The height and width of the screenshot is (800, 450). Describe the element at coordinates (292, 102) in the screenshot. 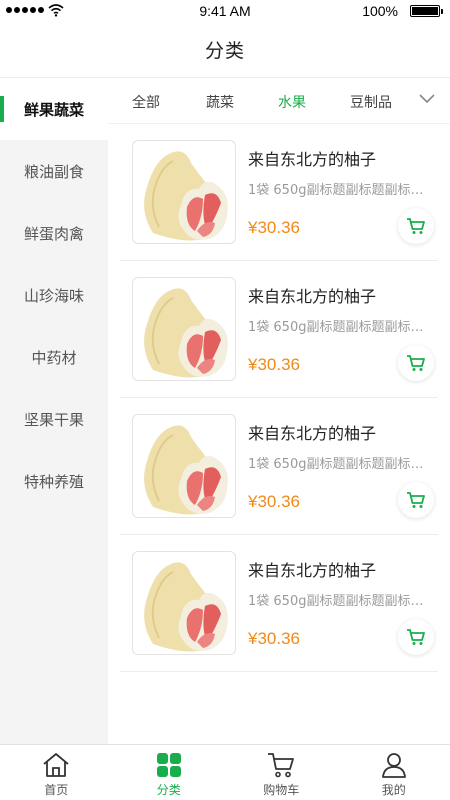

I see `tab-fruit: 水果` at that location.